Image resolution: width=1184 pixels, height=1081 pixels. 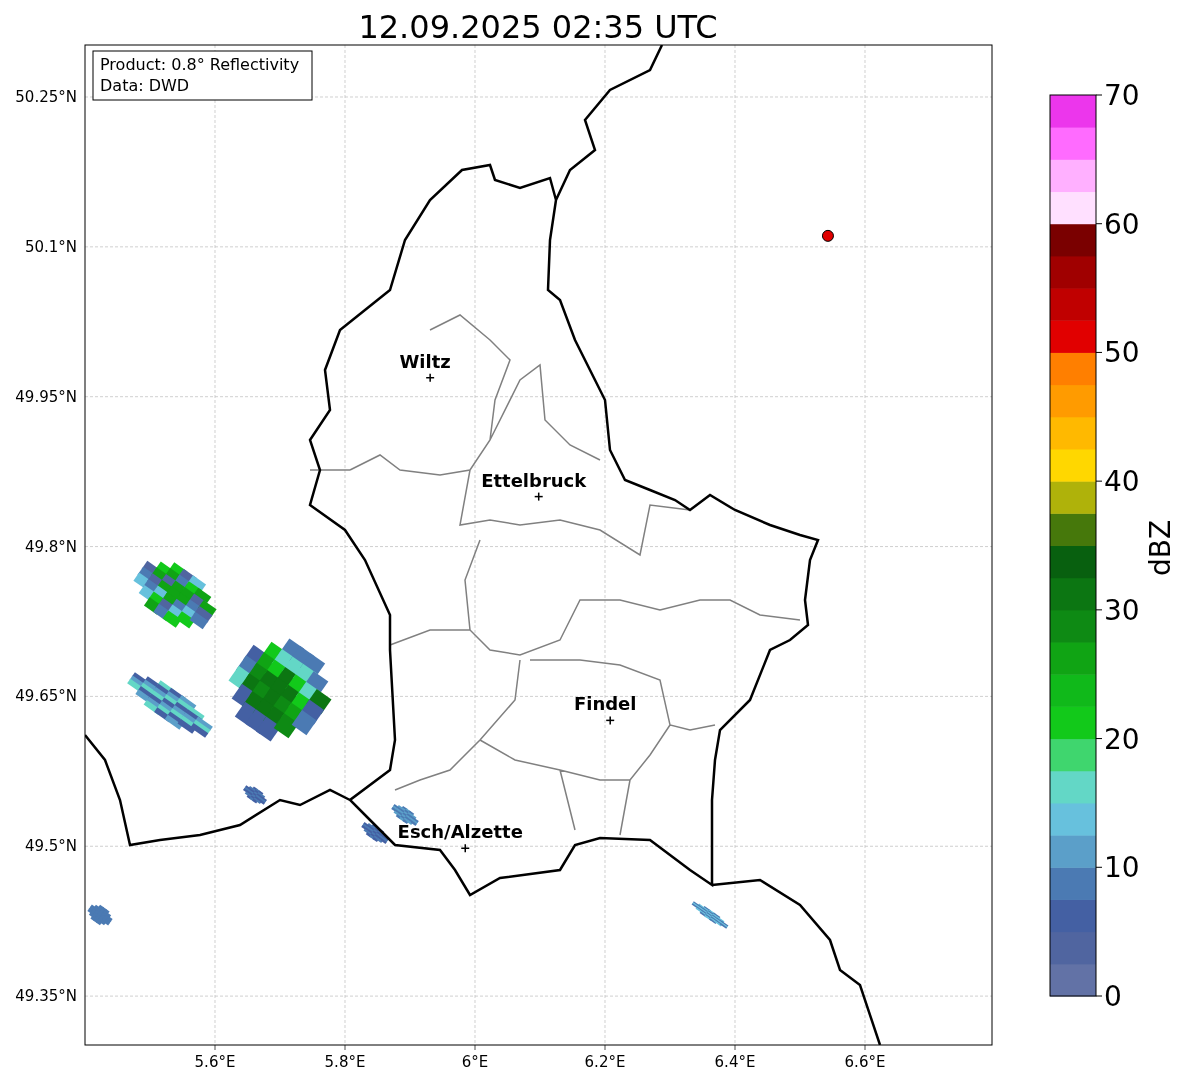 What do you see at coordinates (534, 480) in the screenshot?
I see `city-label: Ettelbruck` at bounding box center [534, 480].